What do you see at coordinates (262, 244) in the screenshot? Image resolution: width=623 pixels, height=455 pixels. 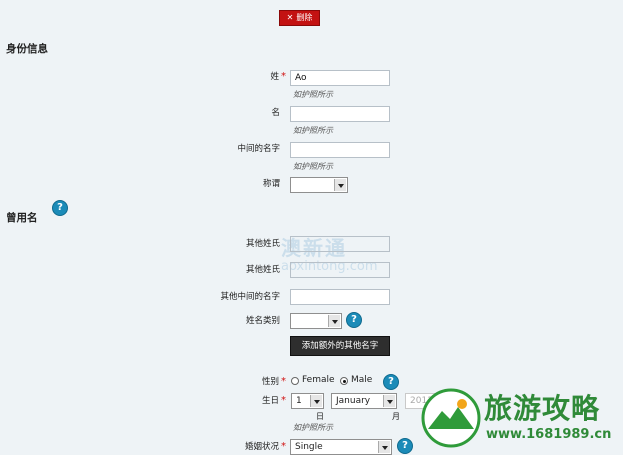 I see `other-last-name-label: 其他姓氏` at bounding box center [262, 244].